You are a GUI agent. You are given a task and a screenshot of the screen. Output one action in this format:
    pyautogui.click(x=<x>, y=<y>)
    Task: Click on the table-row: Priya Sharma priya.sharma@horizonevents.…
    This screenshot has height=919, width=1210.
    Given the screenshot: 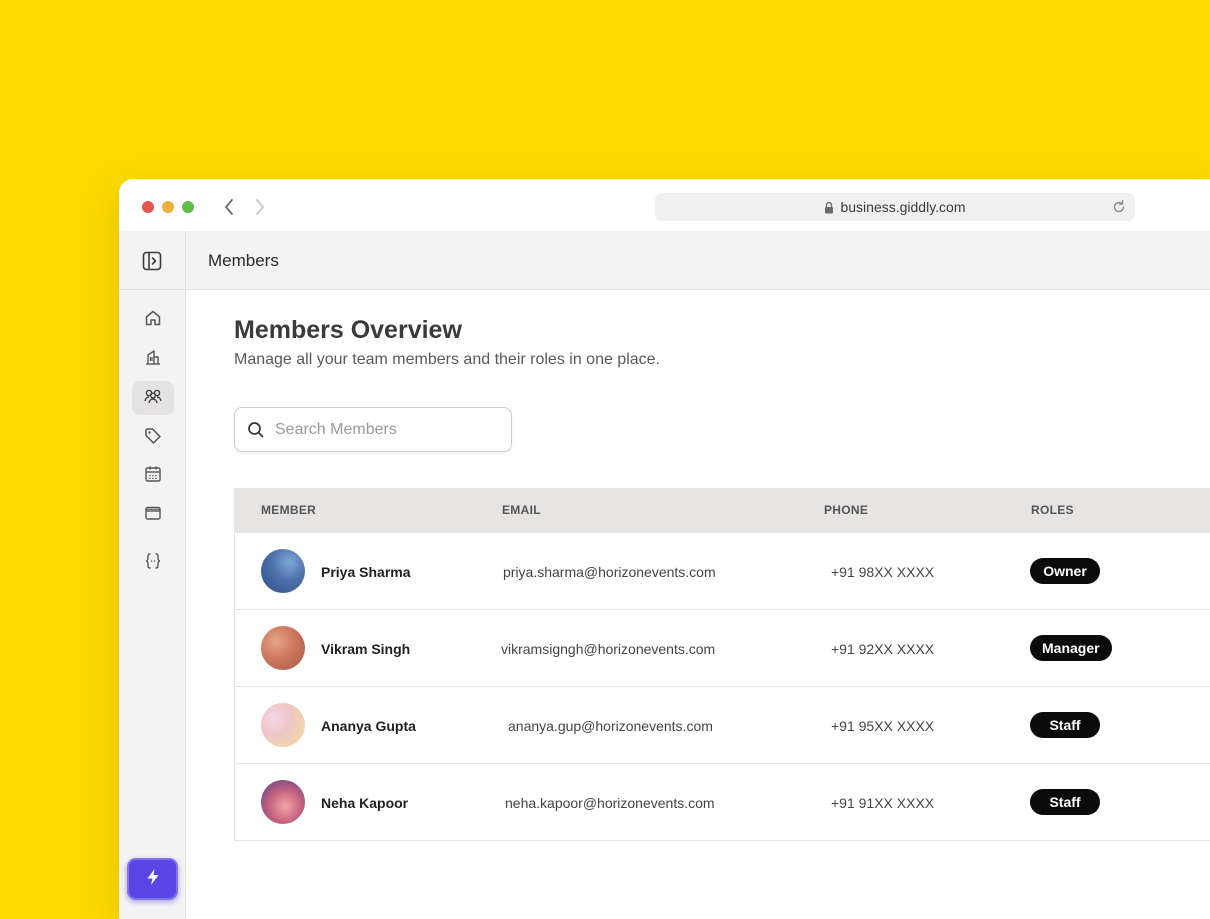 What is the action you would take?
    pyautogui.click(x=722, y=571)
    